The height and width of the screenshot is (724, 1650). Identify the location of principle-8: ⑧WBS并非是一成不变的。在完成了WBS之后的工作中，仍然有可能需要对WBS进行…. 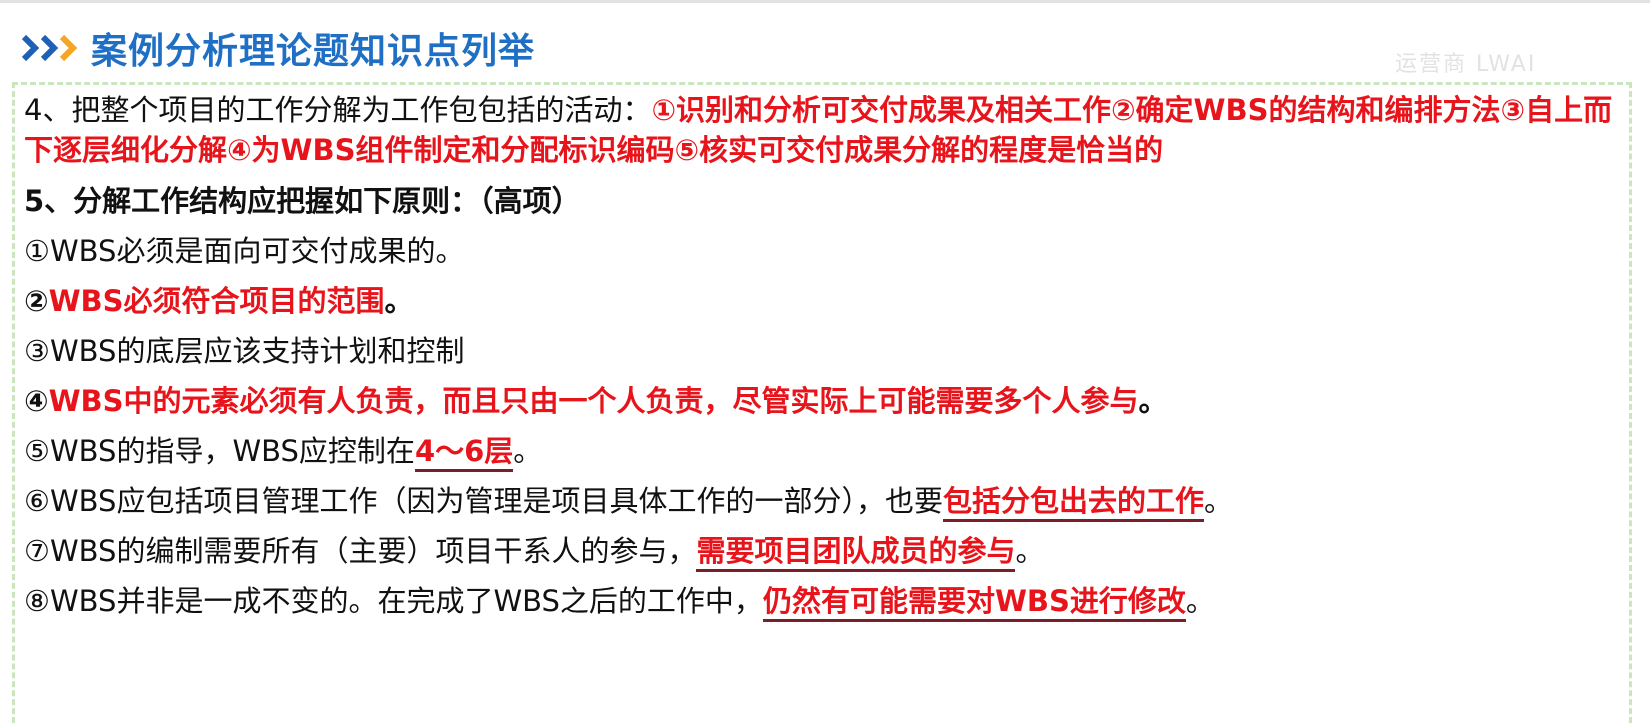
(829, 601).